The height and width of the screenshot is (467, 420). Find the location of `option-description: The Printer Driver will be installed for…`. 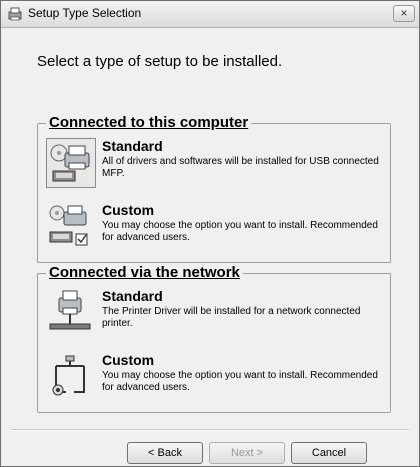

option-description: The Printer Driver will be installed for… is located at coordinates (231, 317).